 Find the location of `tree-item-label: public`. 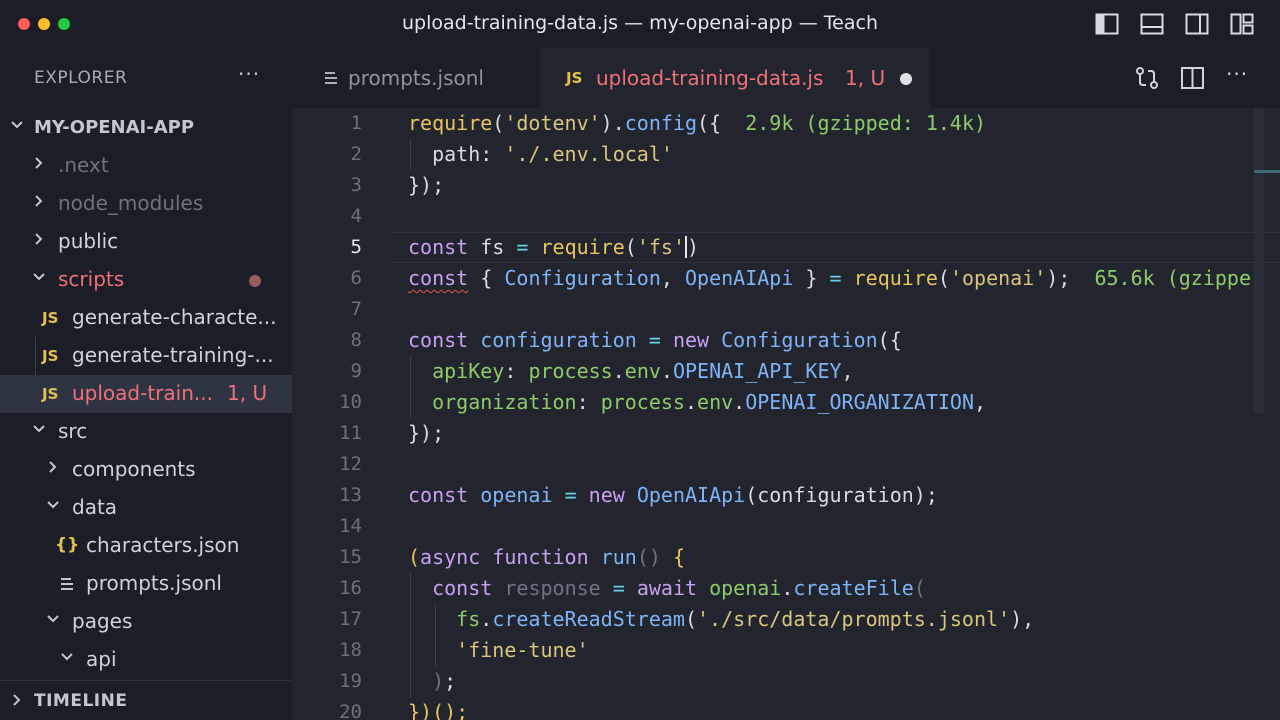

tree-item-label: public is located at coordinates (88, 241).